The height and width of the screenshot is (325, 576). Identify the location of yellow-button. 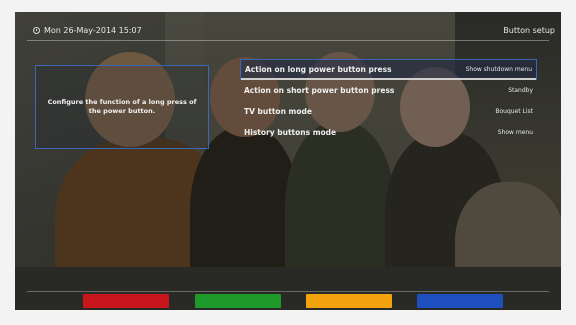
(349, 301).